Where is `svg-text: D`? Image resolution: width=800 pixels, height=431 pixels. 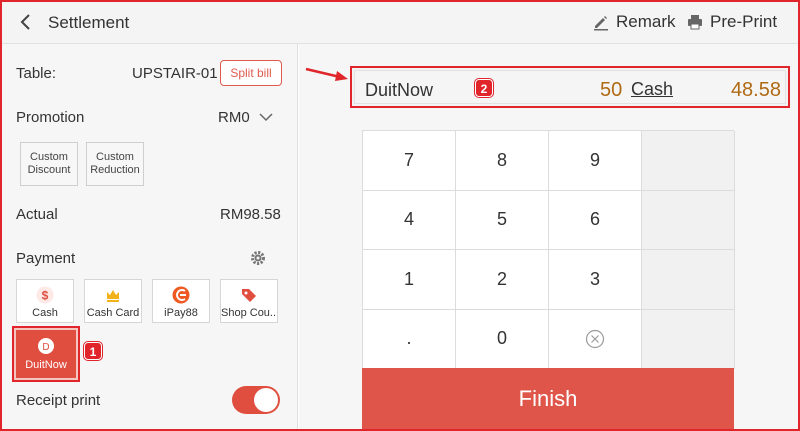
svg-text: D is located at coordinates (45, 347).